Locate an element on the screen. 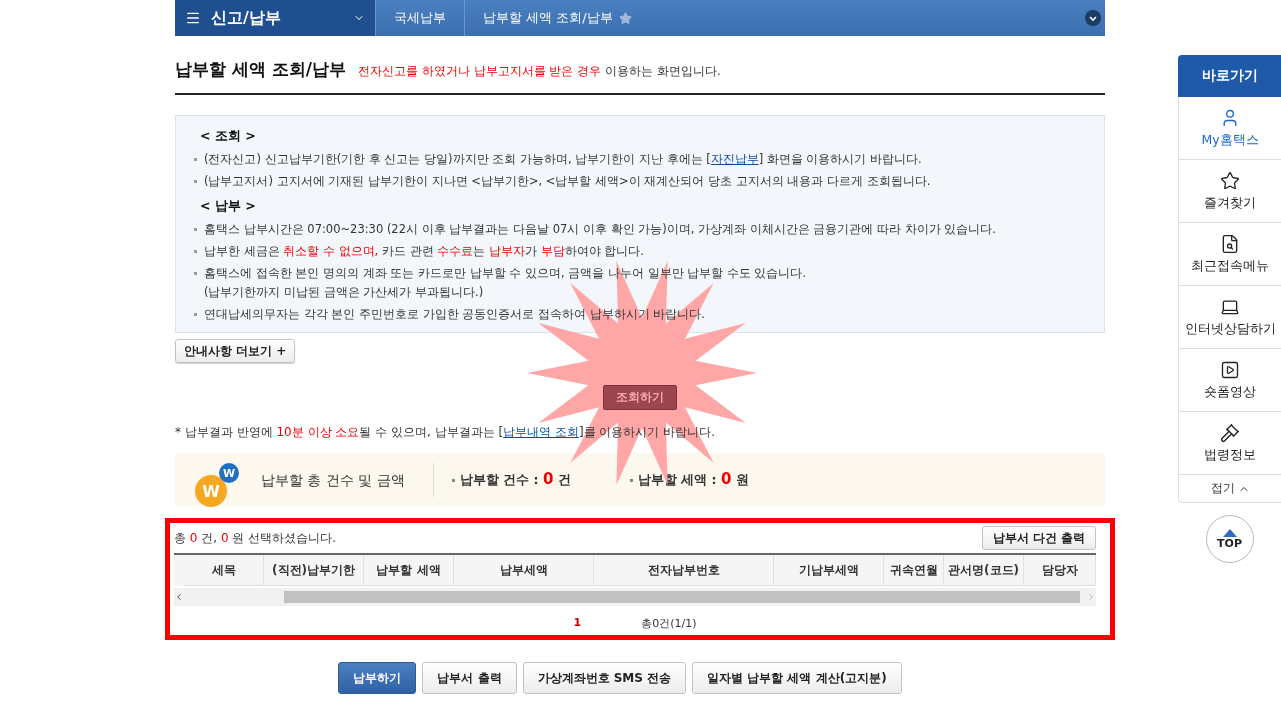 This screenshot has width=1281, height=708. info-item: (전자신고) 신고납부기한(기한 후 신고는 당일)까지만 조회 가능하며, 납부기한이 지난 후에는 [자진납부] 화면을 이용하시기 바랍니다. is located at coordinates (642, 159).